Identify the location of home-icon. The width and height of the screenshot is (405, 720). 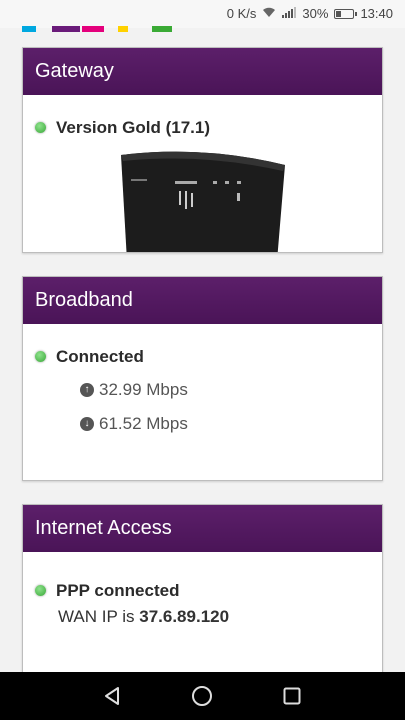
(202, 696).